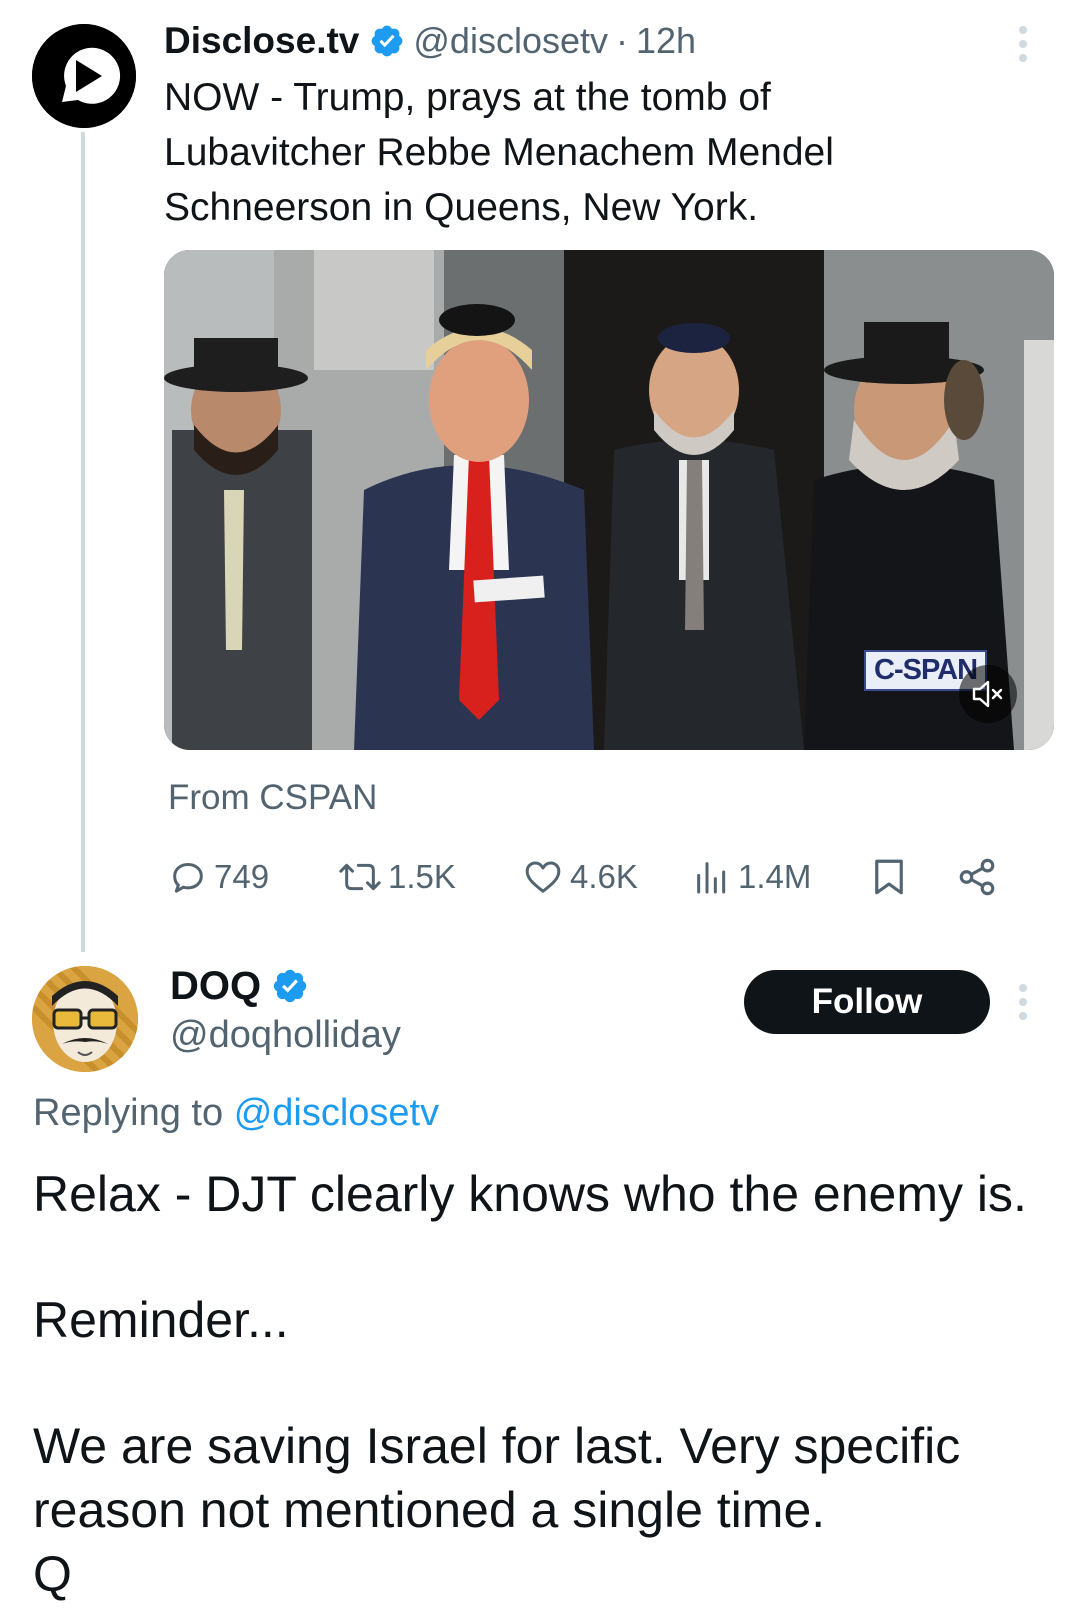 This screenshot has height=1610, width=1080. Describe the element at coordinates (510, 41) in the screenshot. I see `parent-handle: @disclosetv` at that location.